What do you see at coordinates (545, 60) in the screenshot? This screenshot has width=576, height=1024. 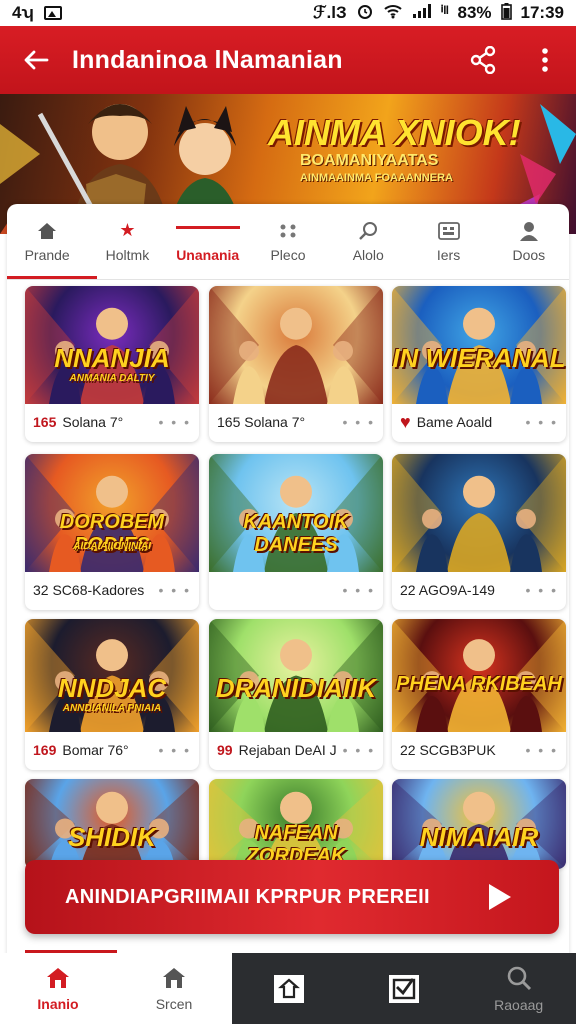 I see `more-options-button` at bounding box center [545, 60].